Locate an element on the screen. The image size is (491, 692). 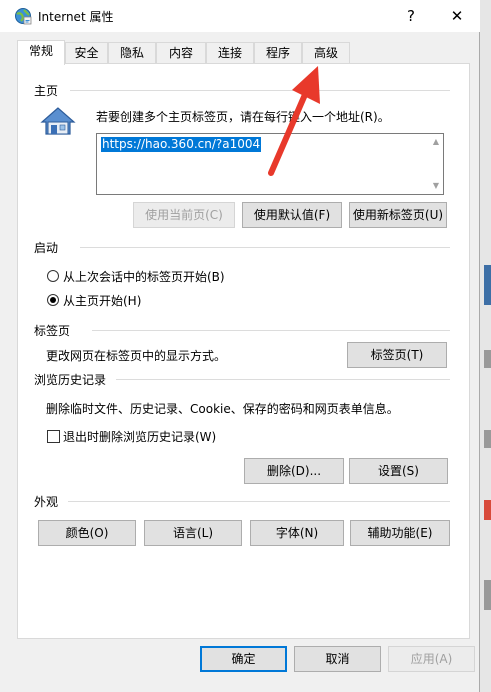
tab-connections: 连接 is located at coordinates (230, 53).